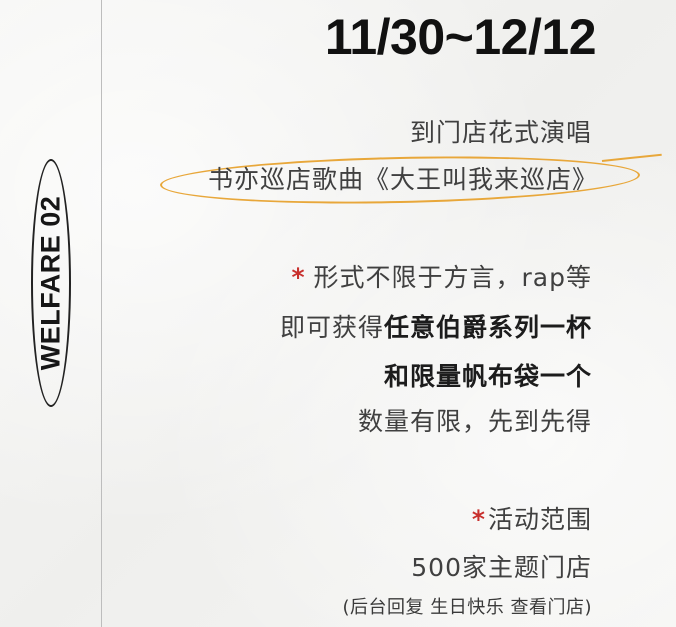 This screenshot has height=627, width=676. Describe the element at coordinates (487, 327) in the screenshot. I see `text-line-4-bold: 任意伯爵系列一杯` at that location.